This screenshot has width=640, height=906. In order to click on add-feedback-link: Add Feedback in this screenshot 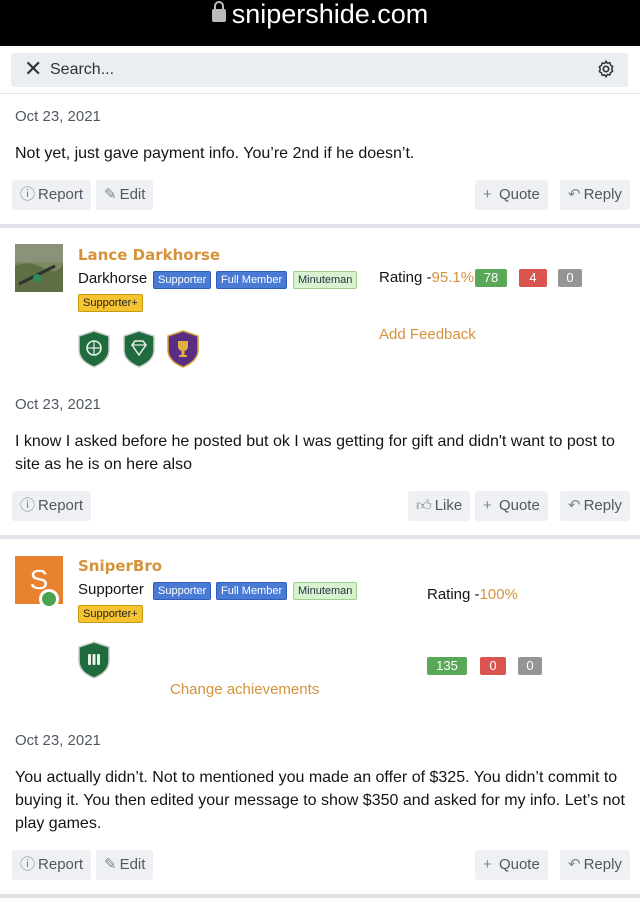, I will do `click(427, 334)`.